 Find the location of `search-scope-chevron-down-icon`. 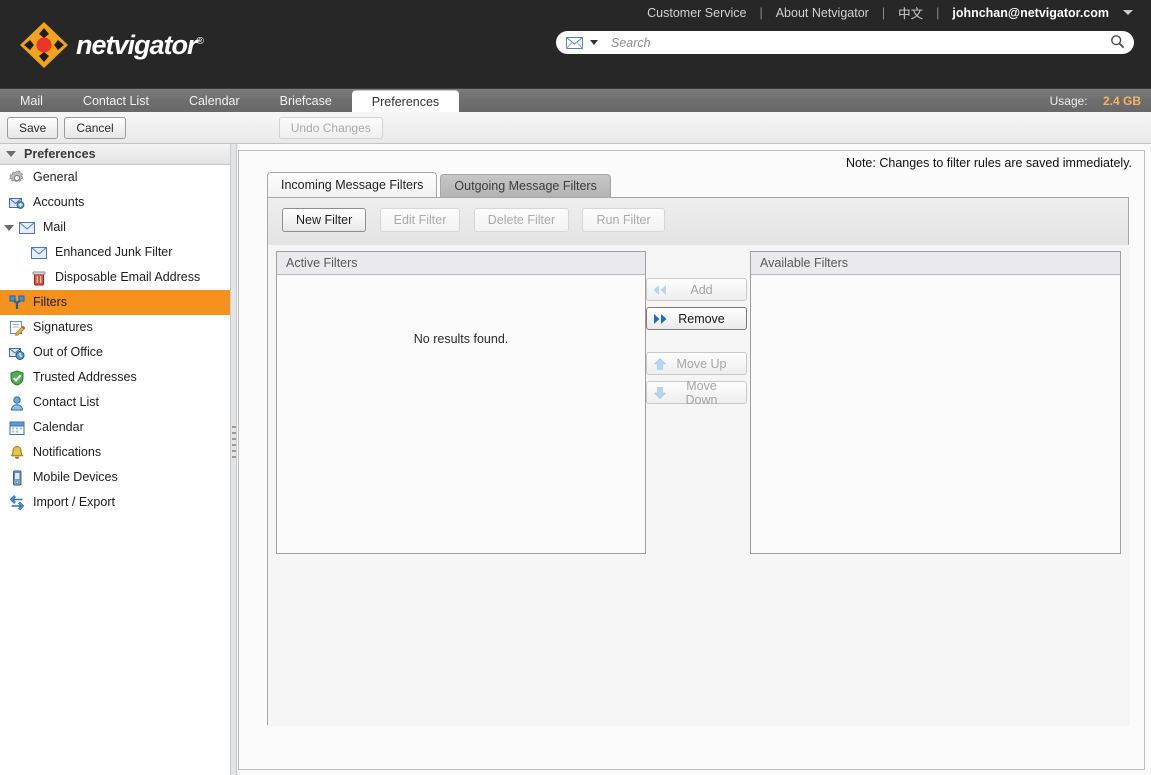

search-scope-chevron-down-icon is located at coordinates (594, 42).